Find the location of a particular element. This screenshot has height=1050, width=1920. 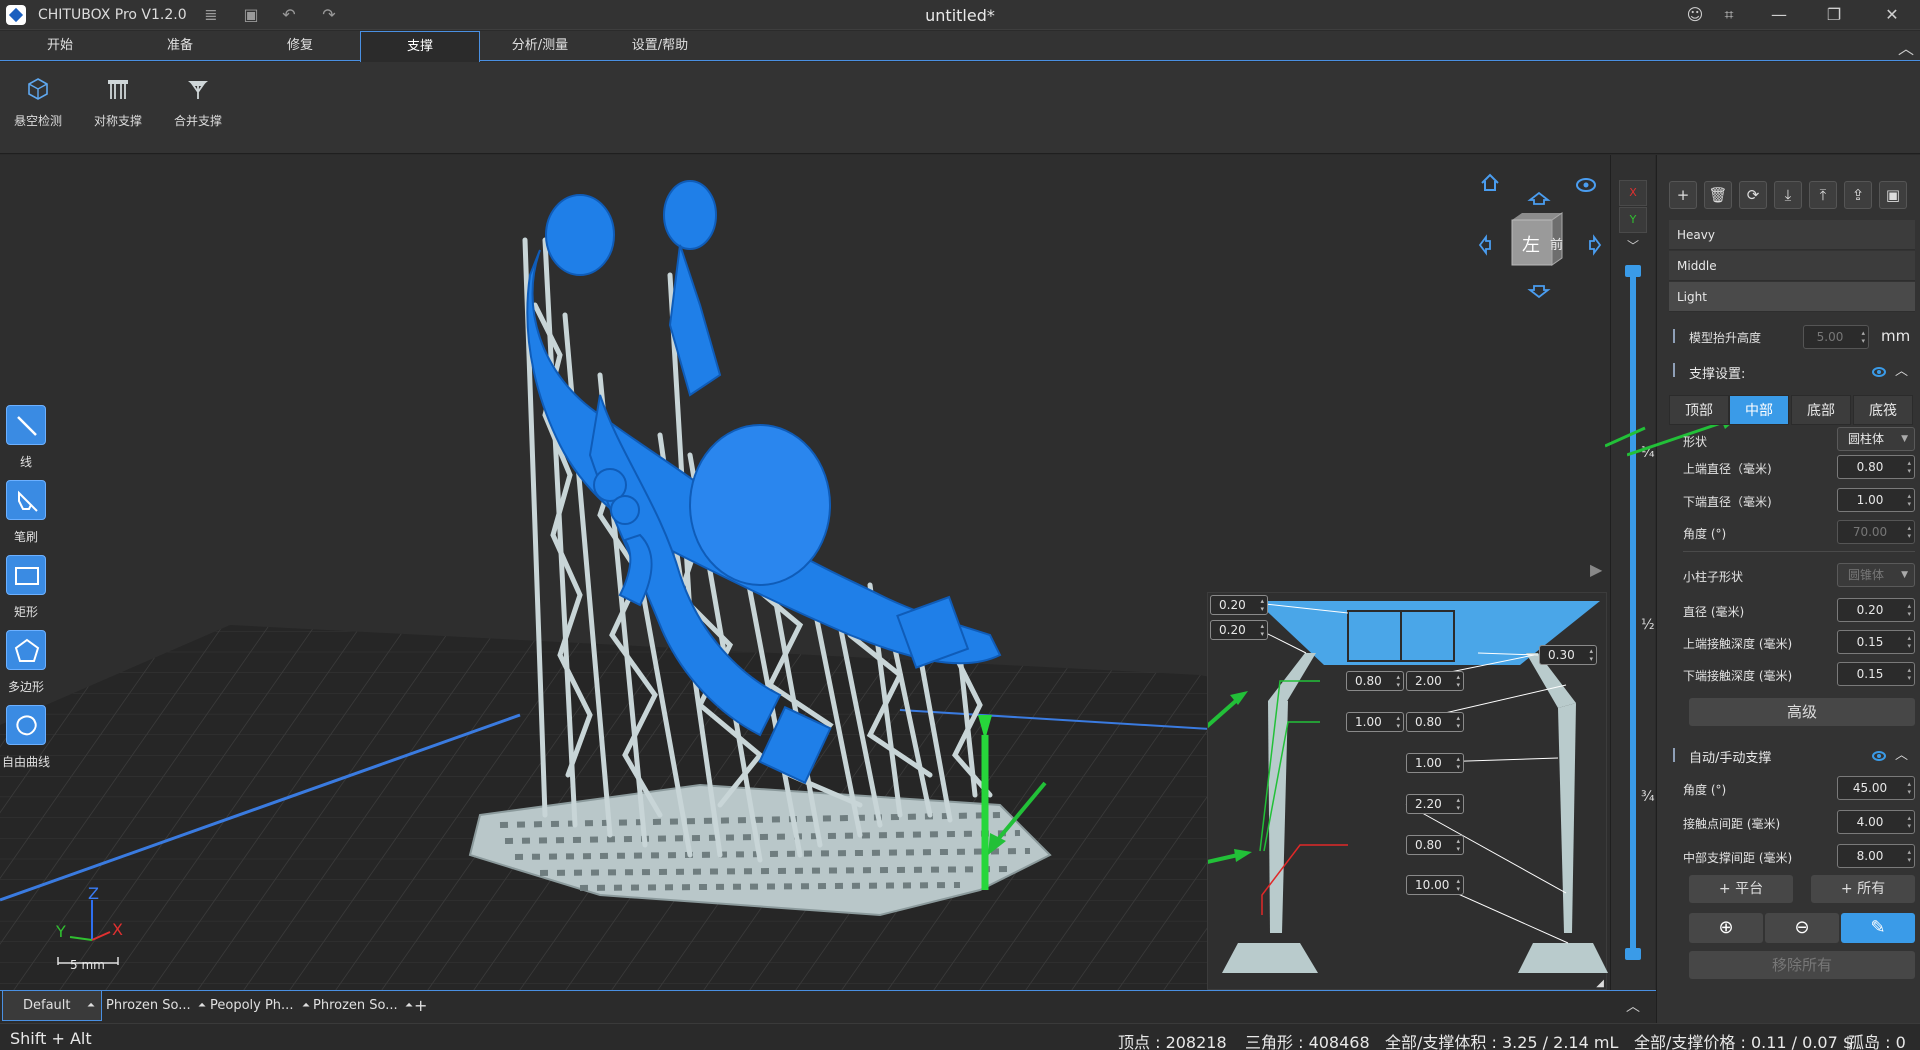

preset-middle: Middle is located at coordinates (1792, 266).